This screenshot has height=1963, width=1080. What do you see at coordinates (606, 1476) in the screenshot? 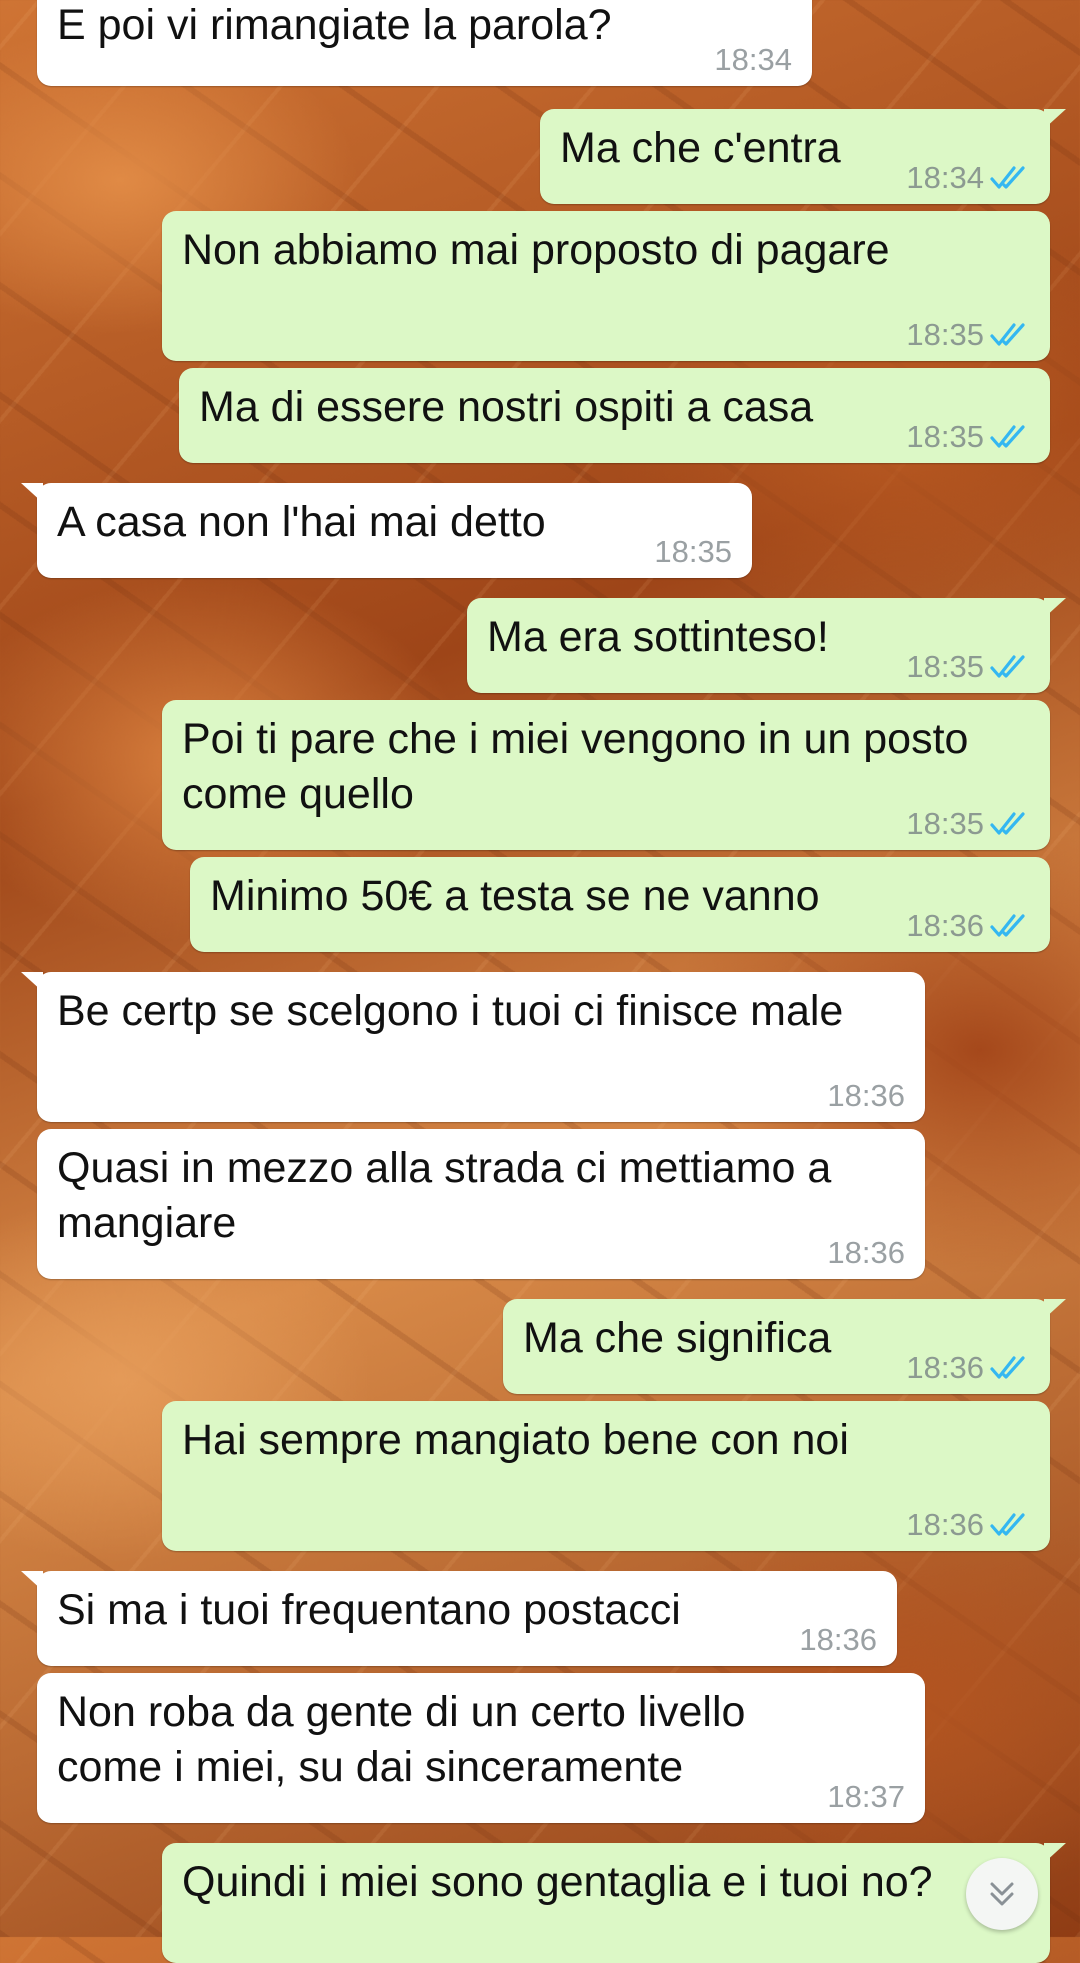
I see `message-outgoing: Hai sempre mangiato bene con noi 18:36` at bounding box center [606, 1476].